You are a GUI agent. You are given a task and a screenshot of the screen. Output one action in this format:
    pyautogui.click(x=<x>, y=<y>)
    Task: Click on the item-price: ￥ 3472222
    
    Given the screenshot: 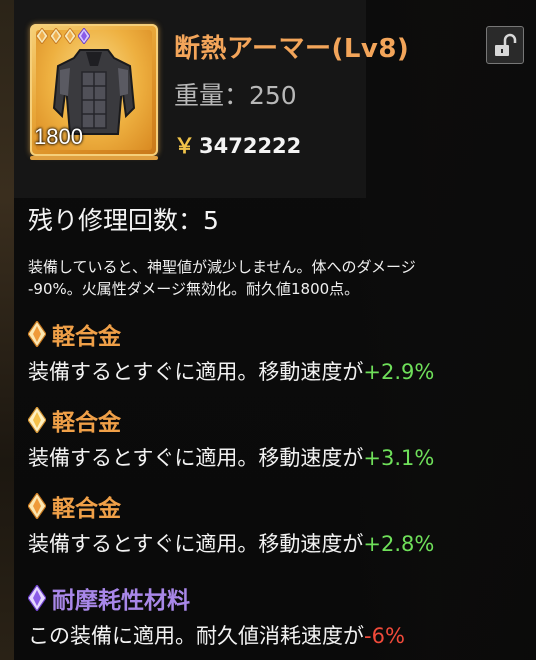 What is the action you would take?
    pyautogui.click(x=237, y=145)
    